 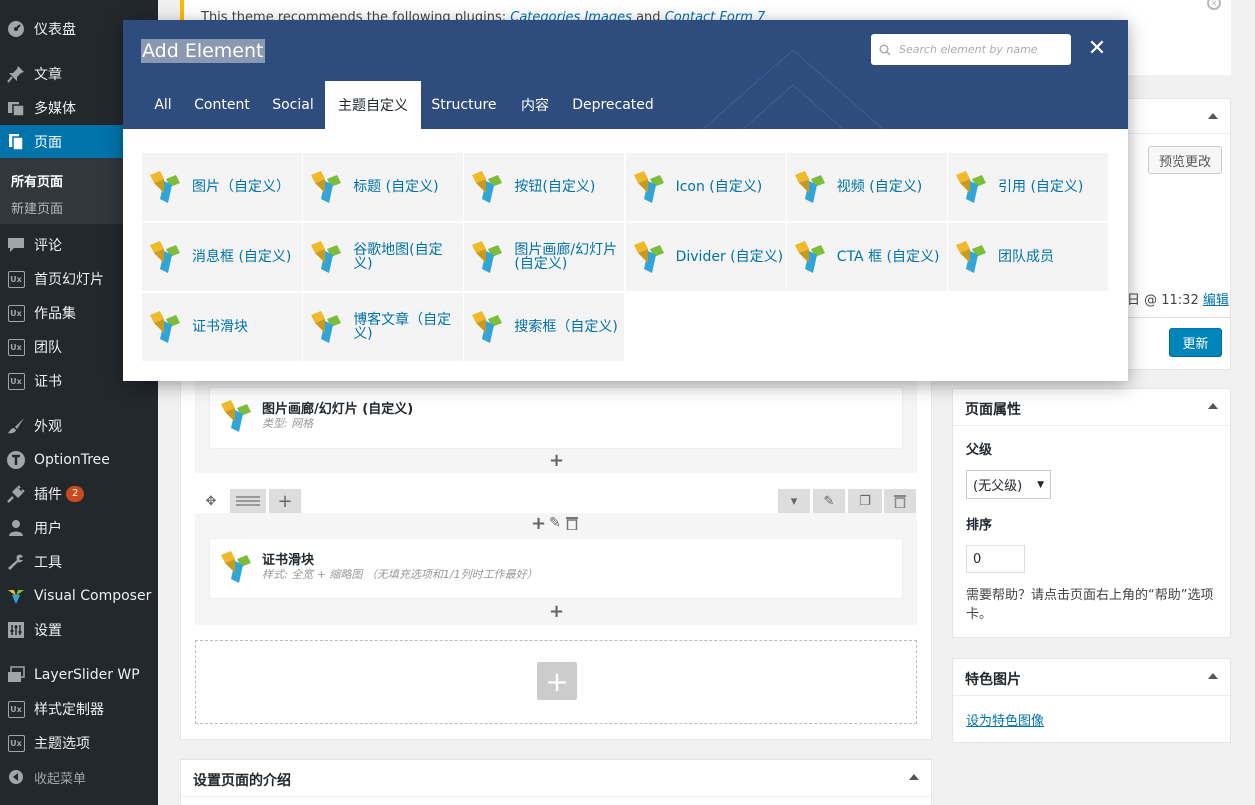 I want to click on submenu-all-pages: 所有页面, so click(x=37, y=180).